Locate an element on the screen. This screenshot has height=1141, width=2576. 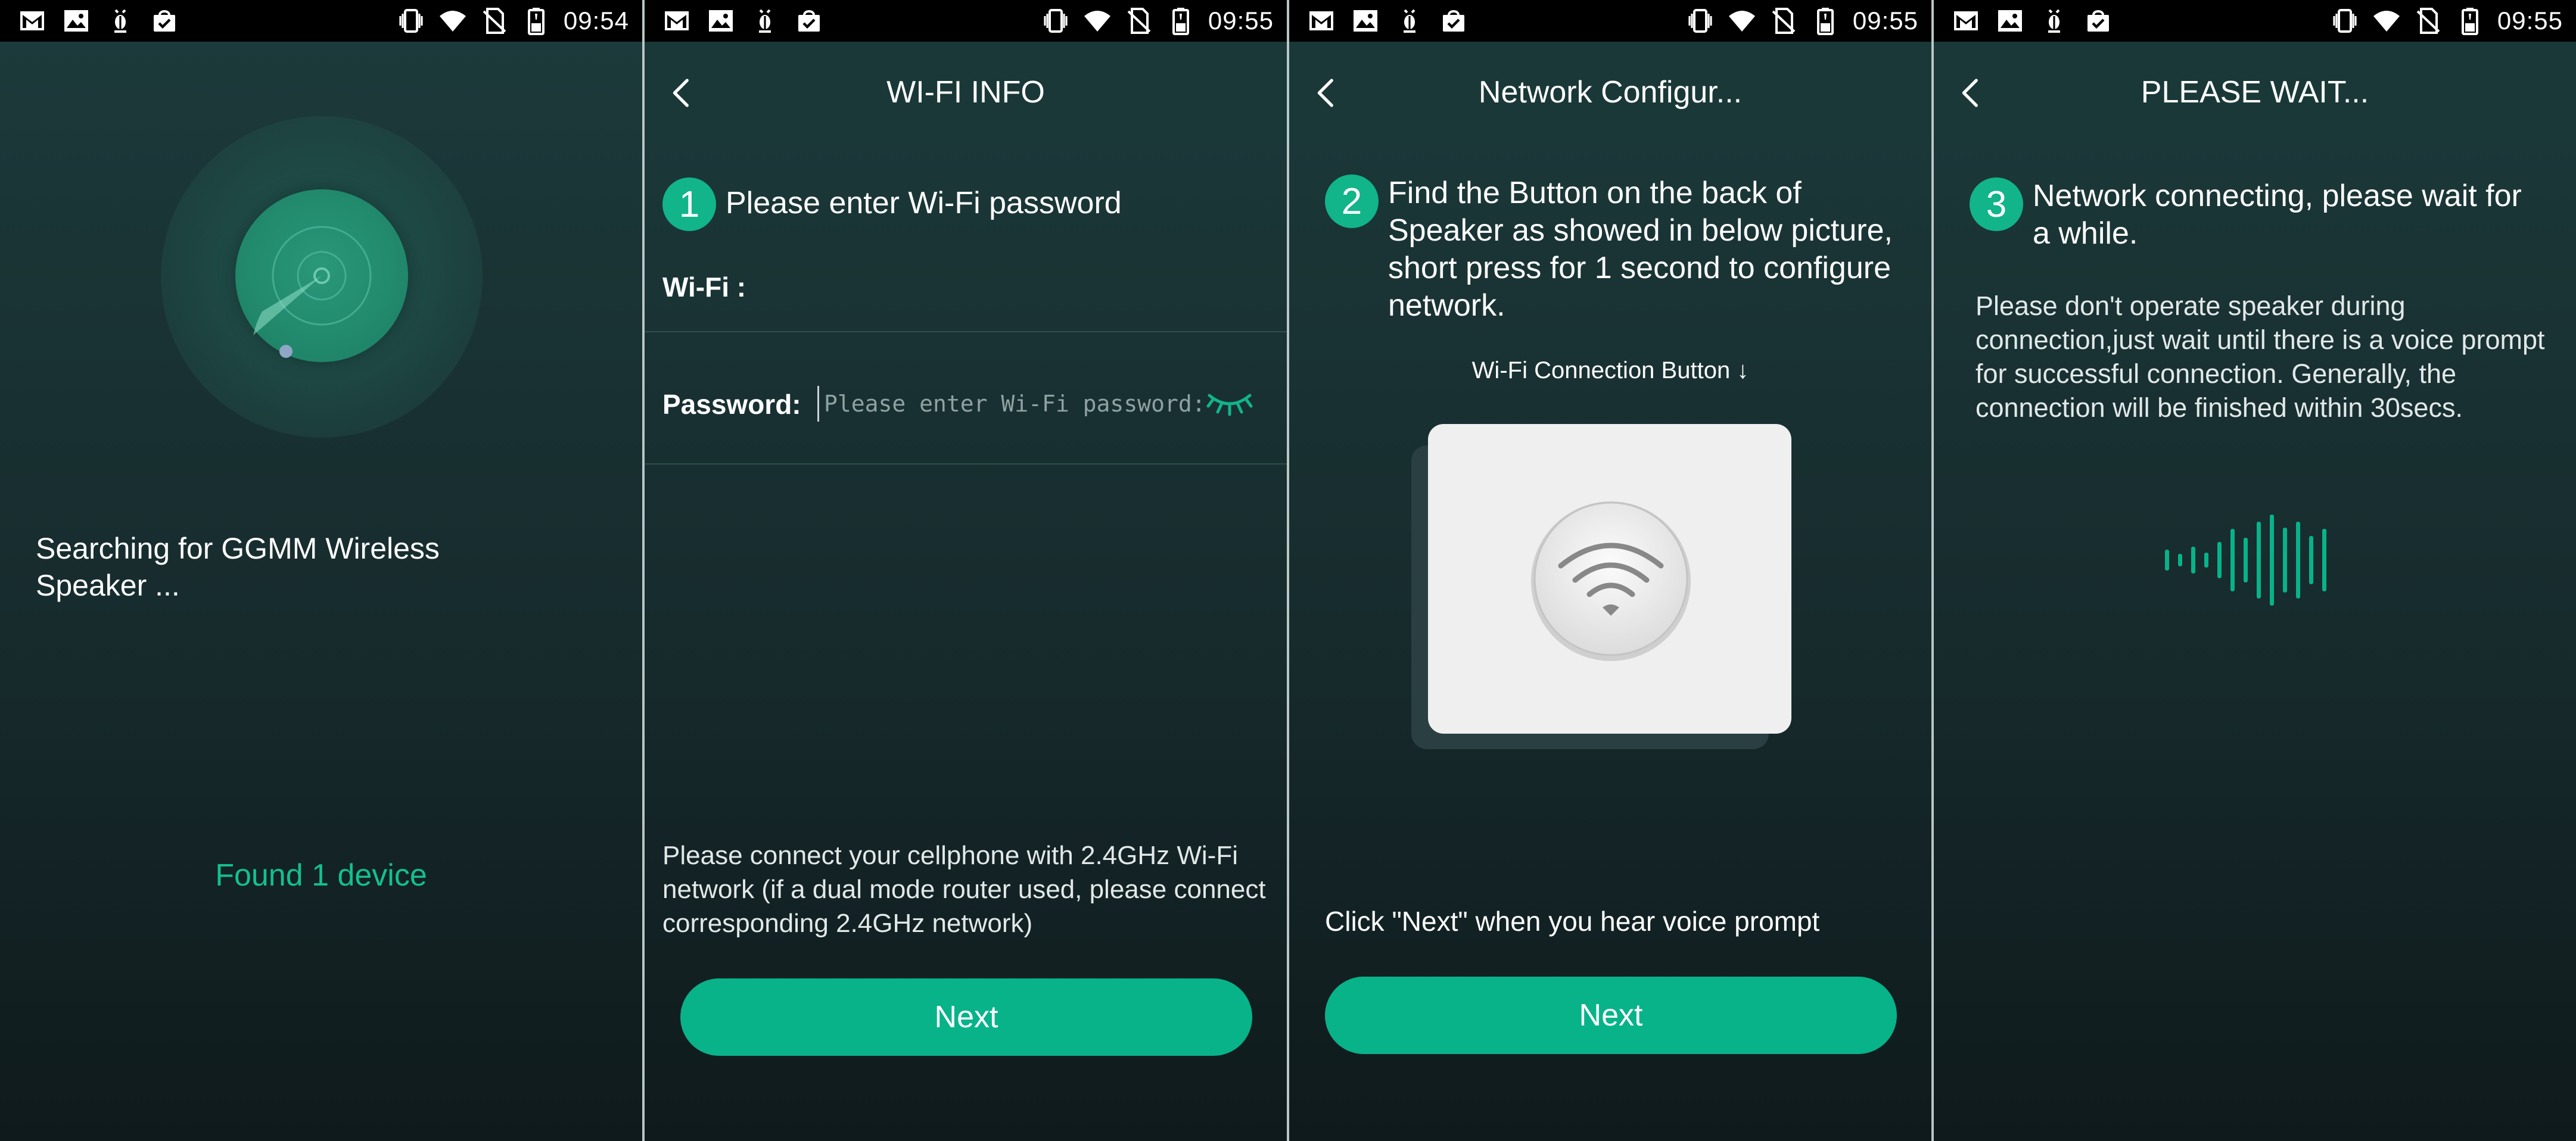
status-bar: 09:54 is located at coordinates (321, 21).